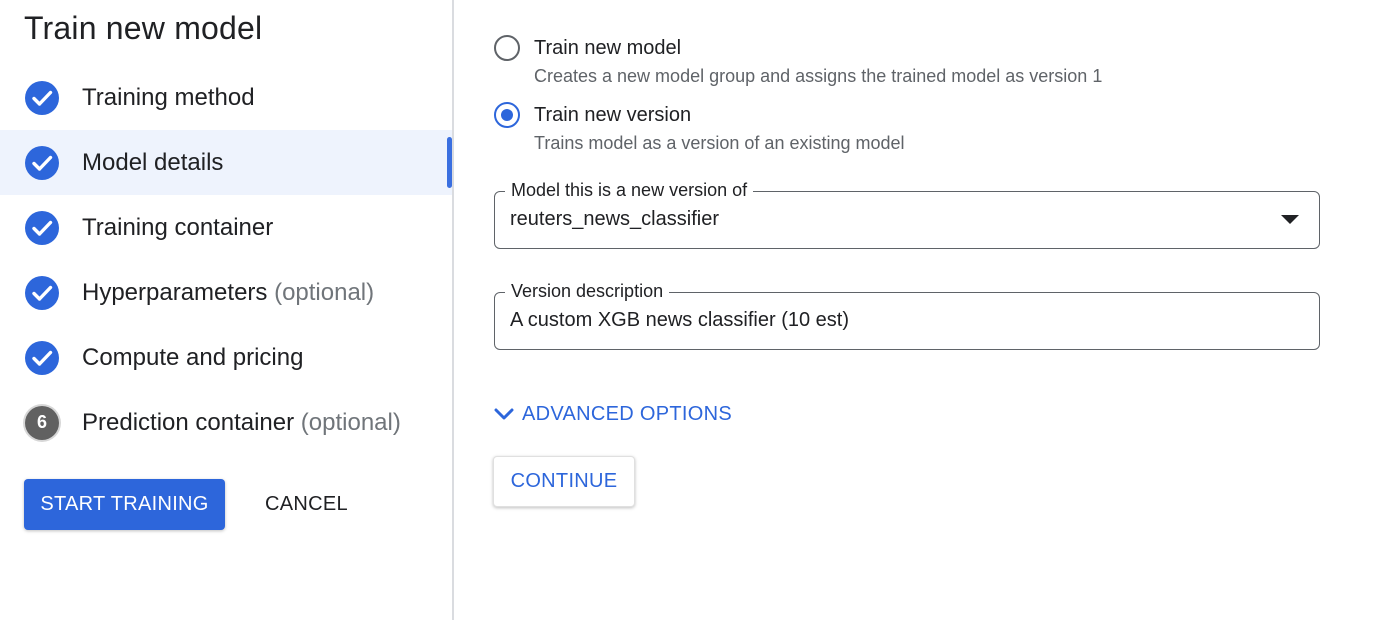 The width and height of the screenshot is (1400, 620). I want to click on step-prediction-container: 6 Prediction container (optional), so click(226, 422).